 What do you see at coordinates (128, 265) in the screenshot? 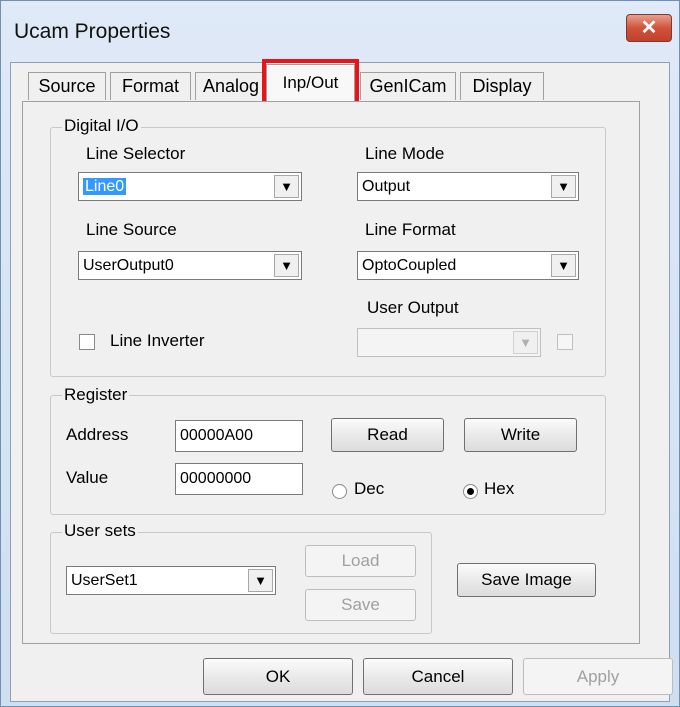
I see `line-source-value: UserOutput0` at bounding box center [128, 265].